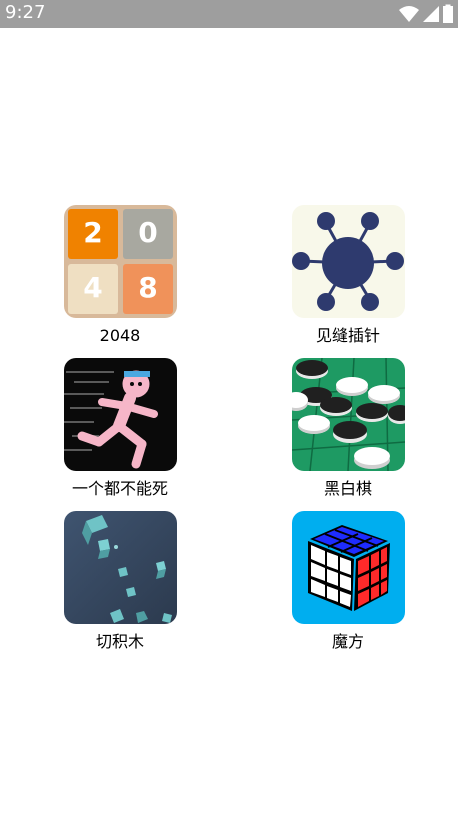 Image resolution: width=458 pixels, height=820 pixels. I want to click on app-label: 见缝插针, so click(347, 335).